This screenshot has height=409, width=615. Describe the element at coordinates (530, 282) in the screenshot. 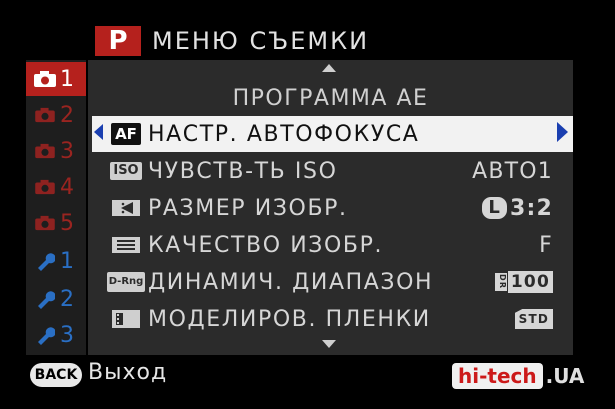

I see `dr-value: 100` at that location.